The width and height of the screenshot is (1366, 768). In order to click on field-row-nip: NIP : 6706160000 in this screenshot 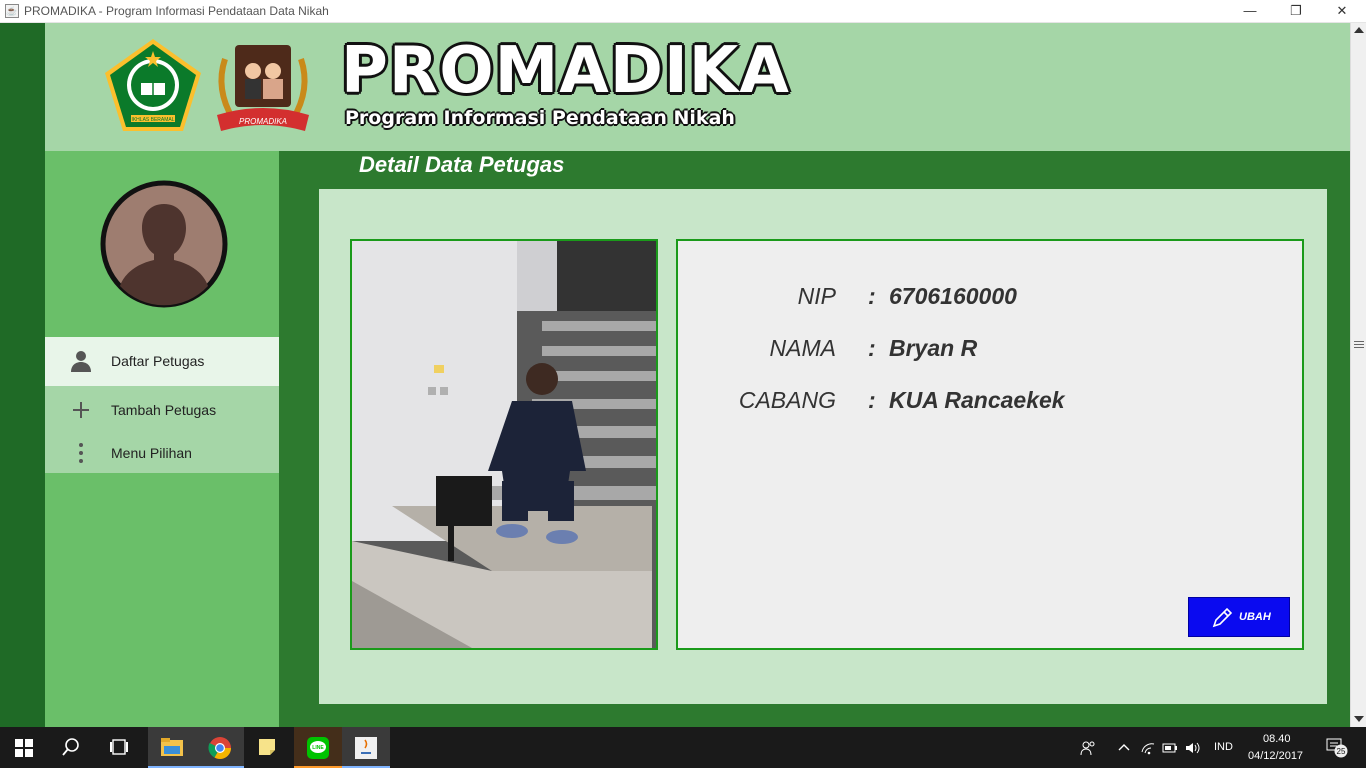, I will do `click(992, 300)`.